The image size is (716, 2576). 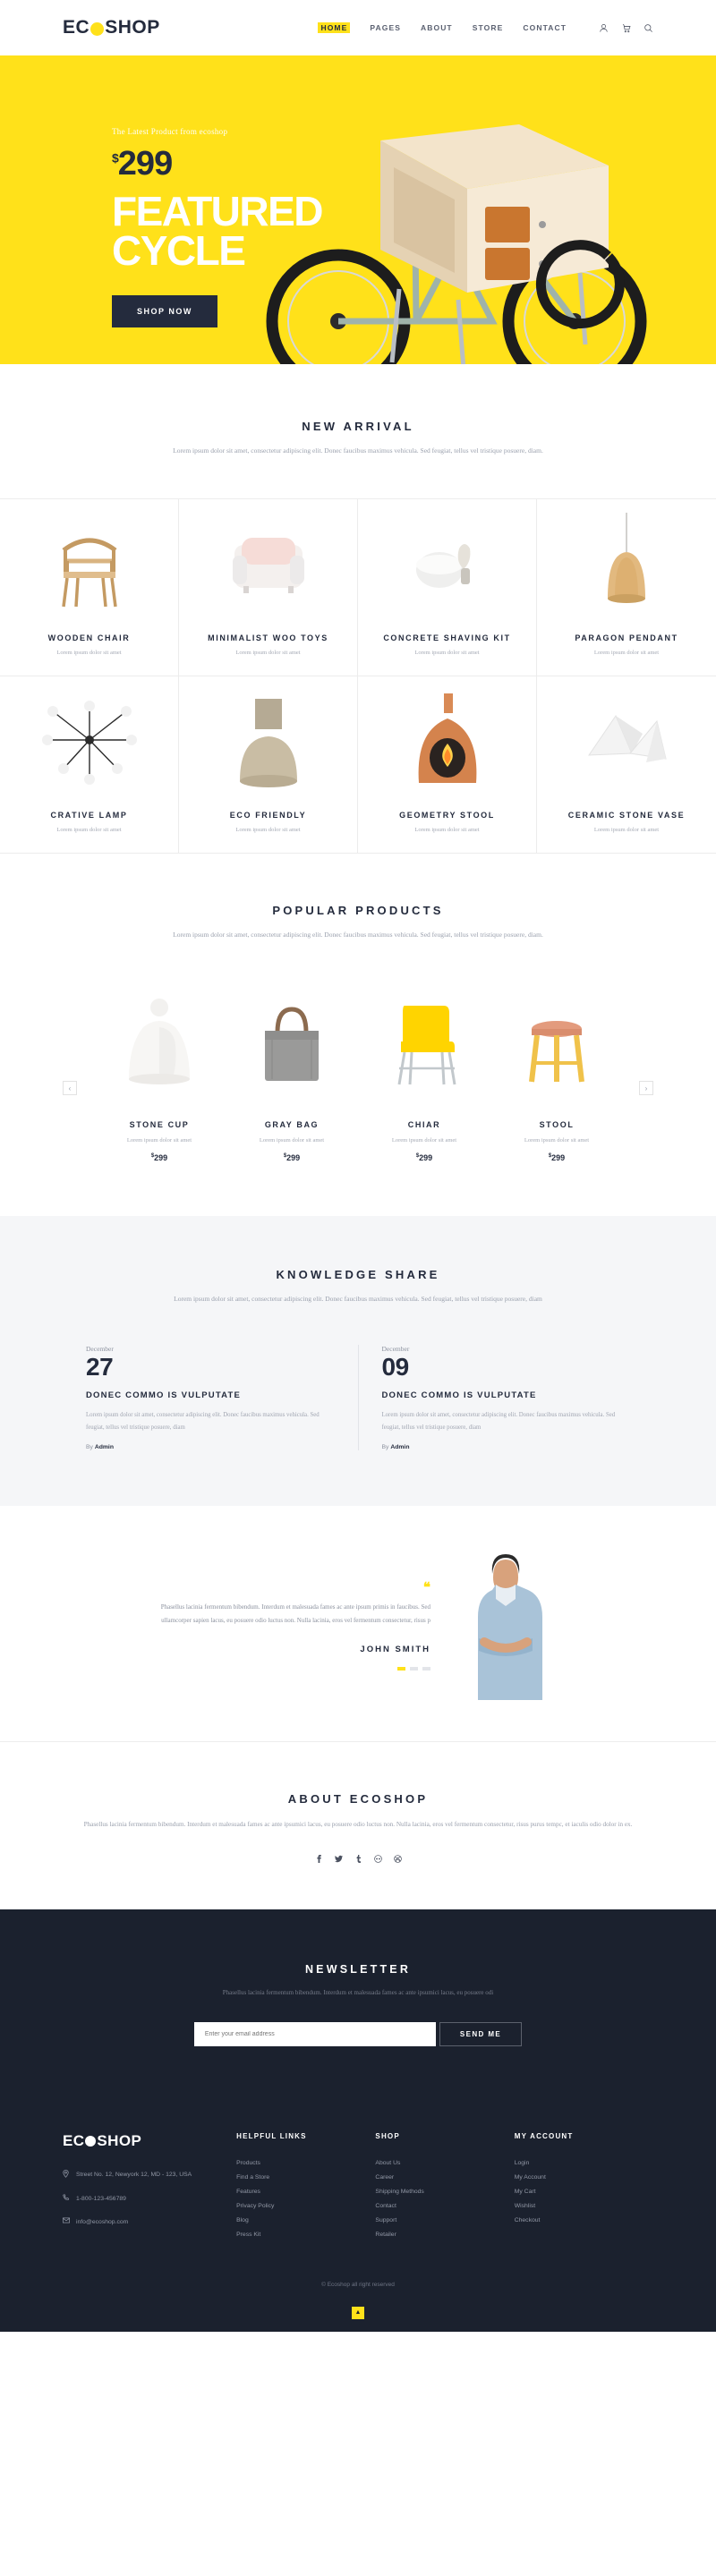 I want to click on price-value: 299, so click(x=426, y=1157).